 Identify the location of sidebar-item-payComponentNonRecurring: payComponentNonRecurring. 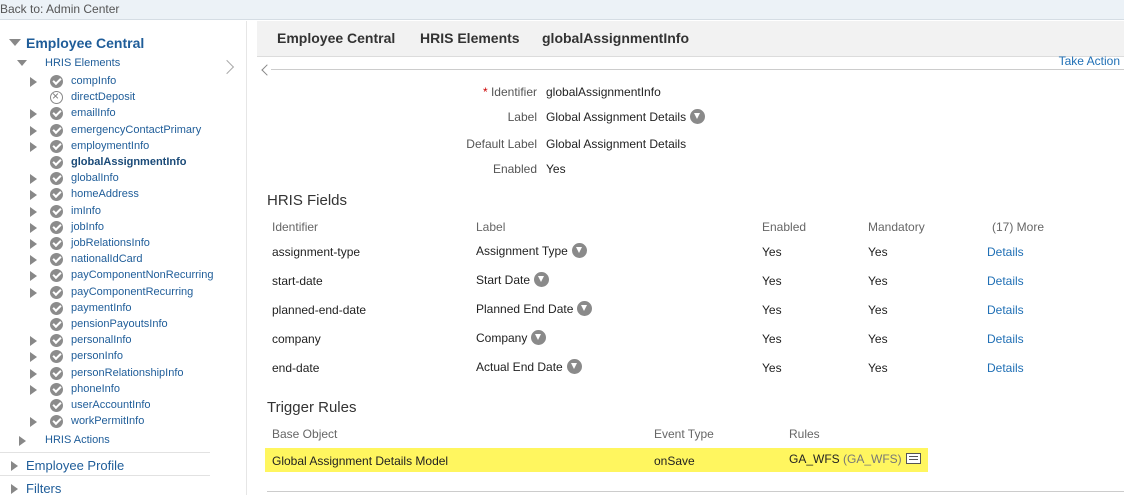
(123, 276).